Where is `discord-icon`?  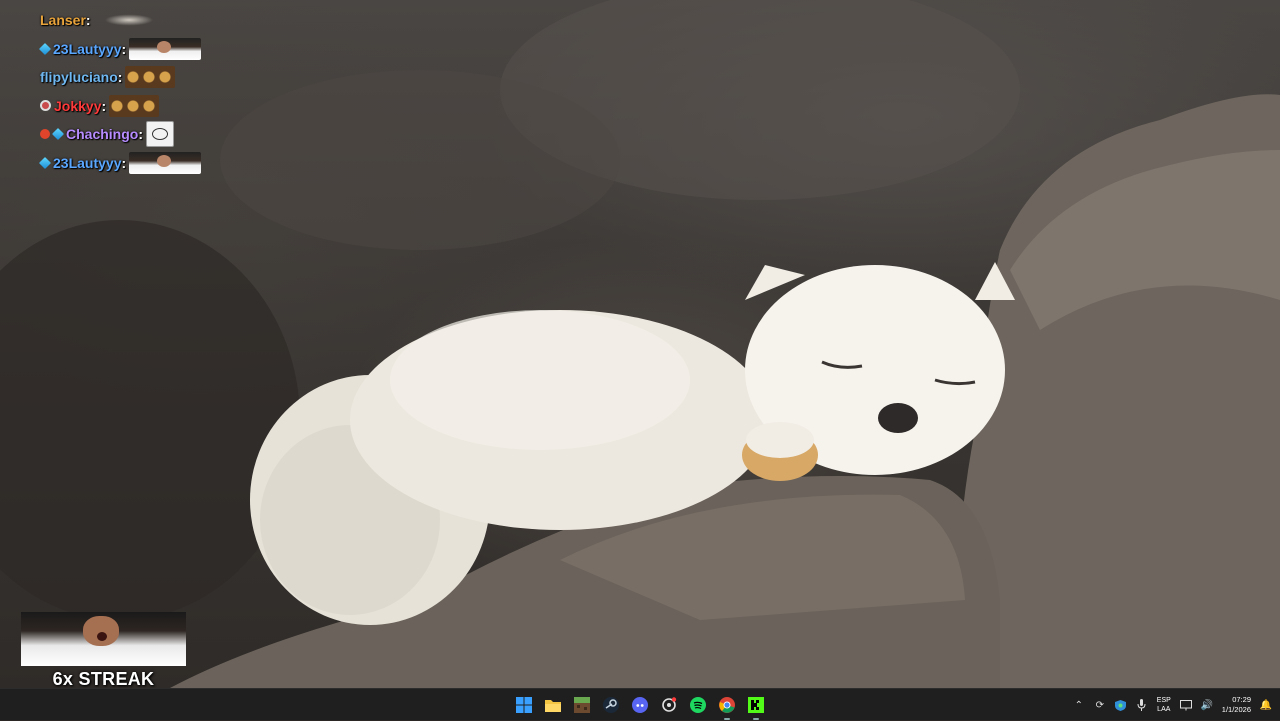 discord-icon is located at coordinates (640, 705).